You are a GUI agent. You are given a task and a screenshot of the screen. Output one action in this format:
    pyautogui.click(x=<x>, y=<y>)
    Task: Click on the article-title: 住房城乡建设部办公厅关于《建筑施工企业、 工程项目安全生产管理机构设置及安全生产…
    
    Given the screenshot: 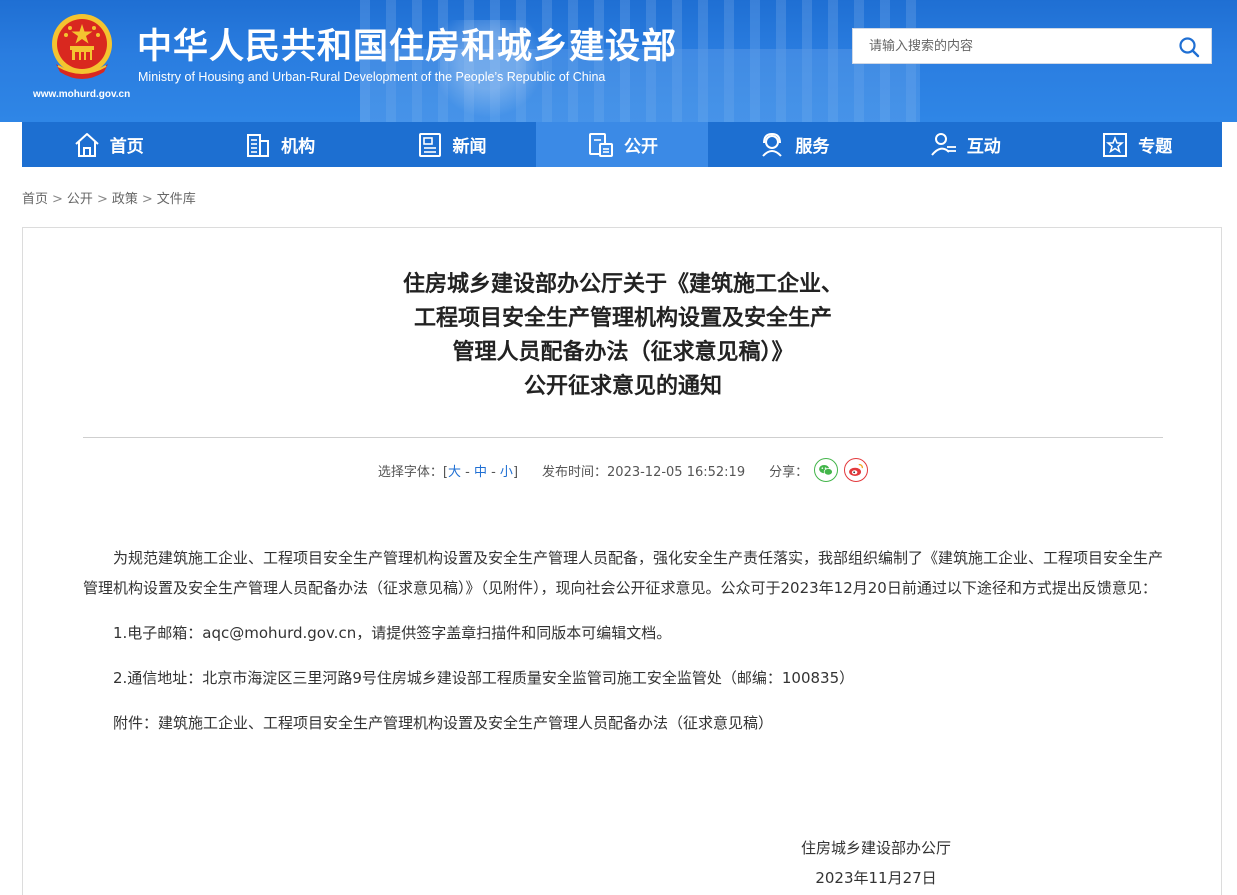 What is the action you would take?
    pyautogui.click(x=623, y=336)
    